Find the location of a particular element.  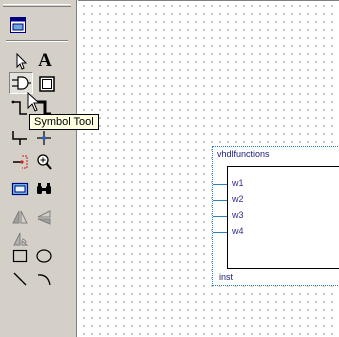

arc-tool-button is located at coordinates (44, 279).